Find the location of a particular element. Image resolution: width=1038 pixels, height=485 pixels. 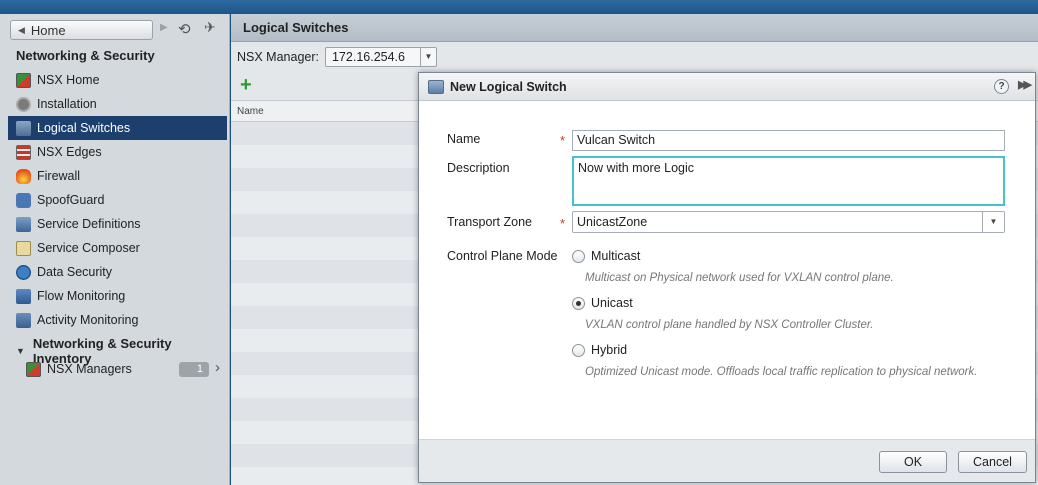

sidebar-item-label: Flow Monitoring is located at coordinates (81, 296).